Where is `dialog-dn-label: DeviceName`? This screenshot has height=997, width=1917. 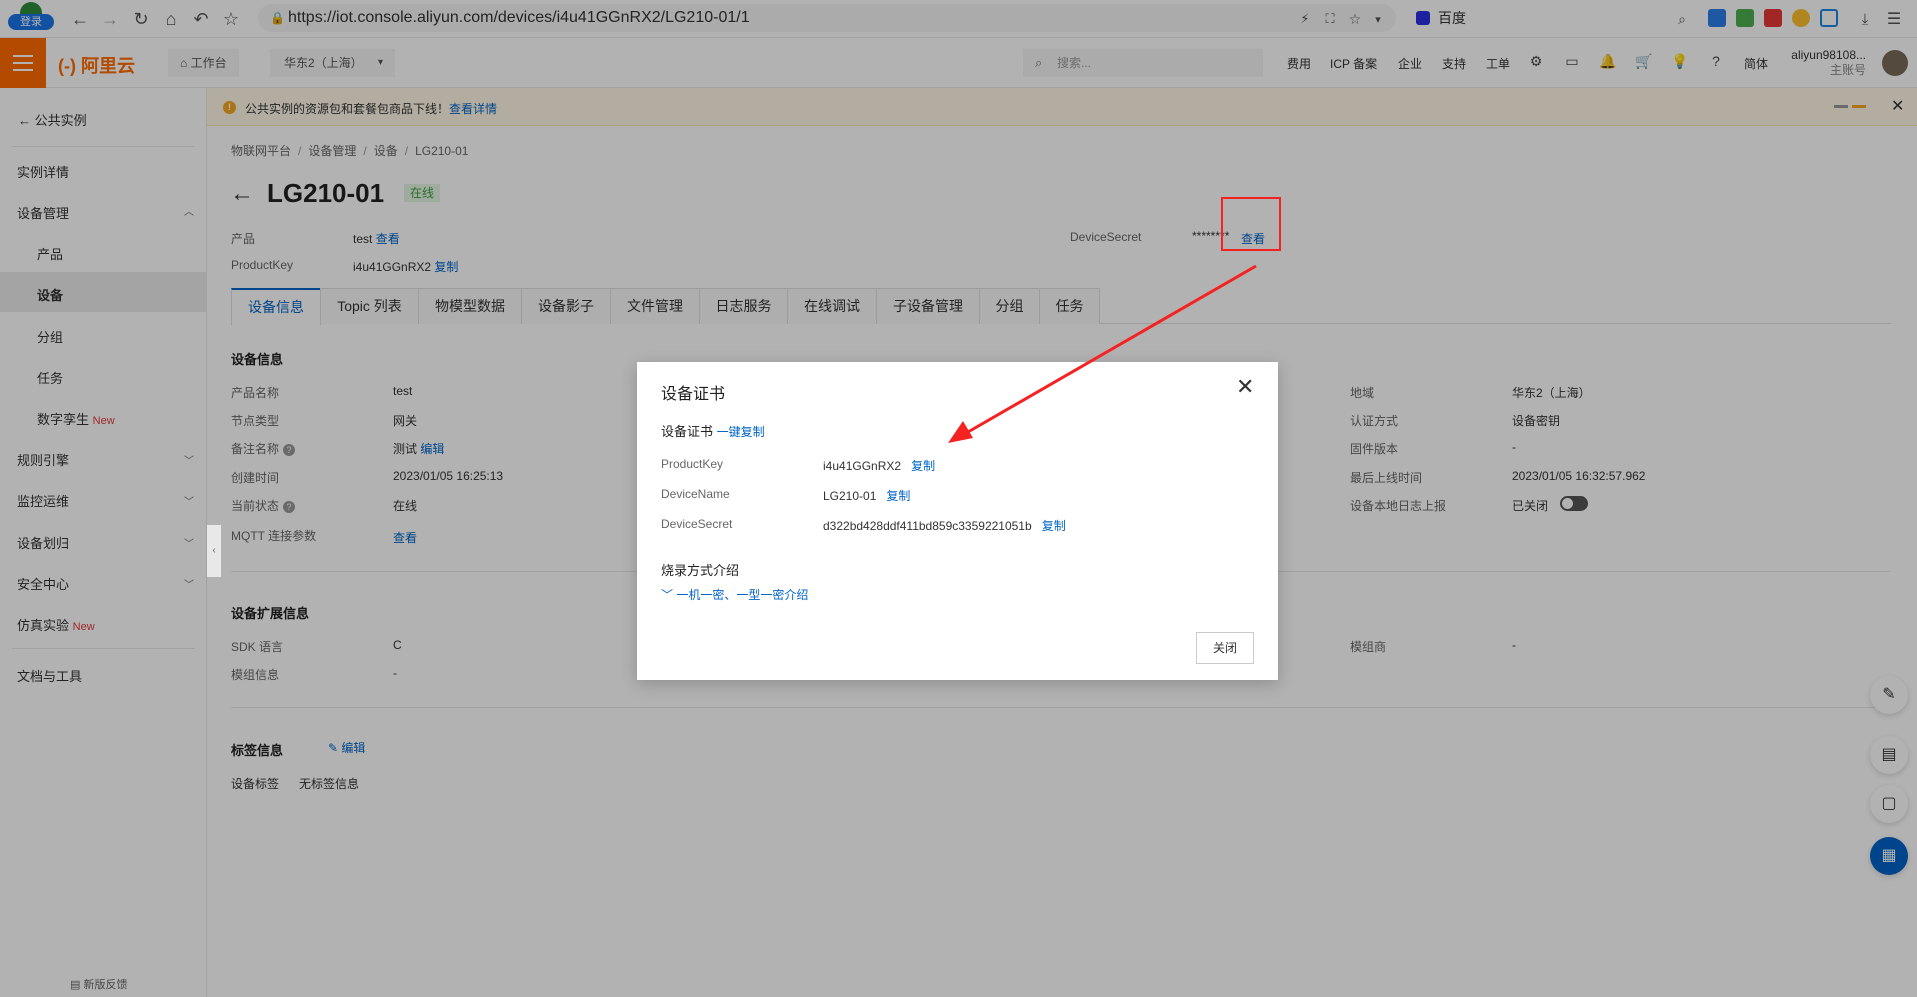
dialog-dn-label: DeviceName is located at coordinates (695, 494).